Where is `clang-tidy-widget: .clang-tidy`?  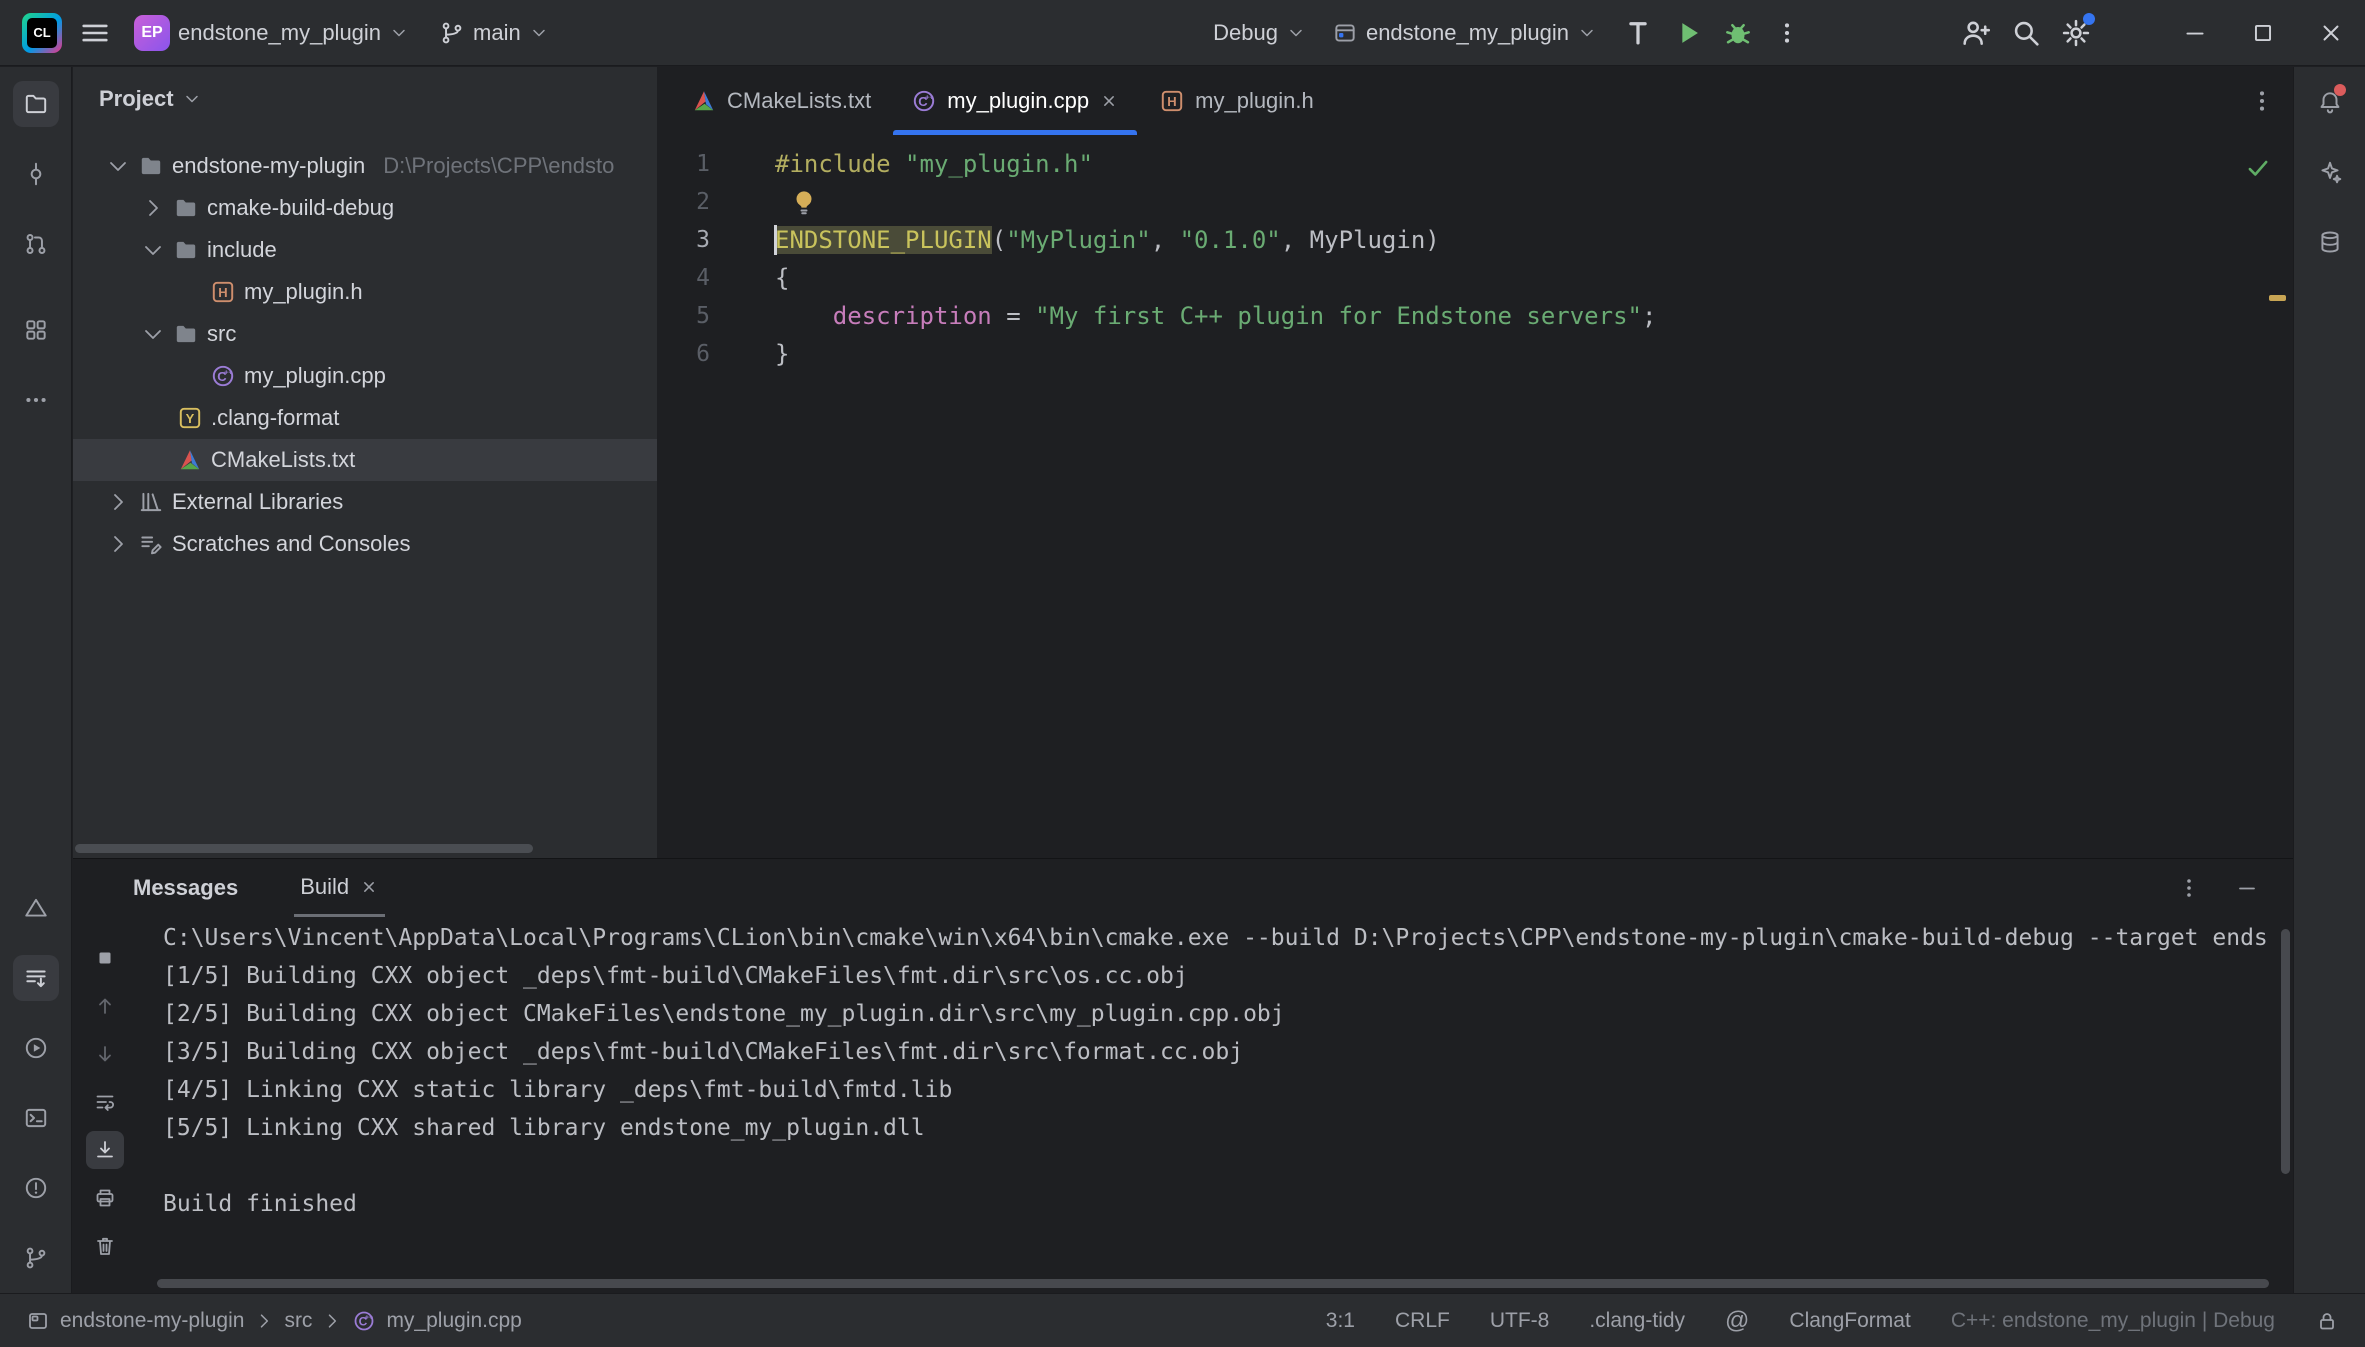 clang-tidy-widget: .clang-tidy is located at coordinates (1637, 1321).